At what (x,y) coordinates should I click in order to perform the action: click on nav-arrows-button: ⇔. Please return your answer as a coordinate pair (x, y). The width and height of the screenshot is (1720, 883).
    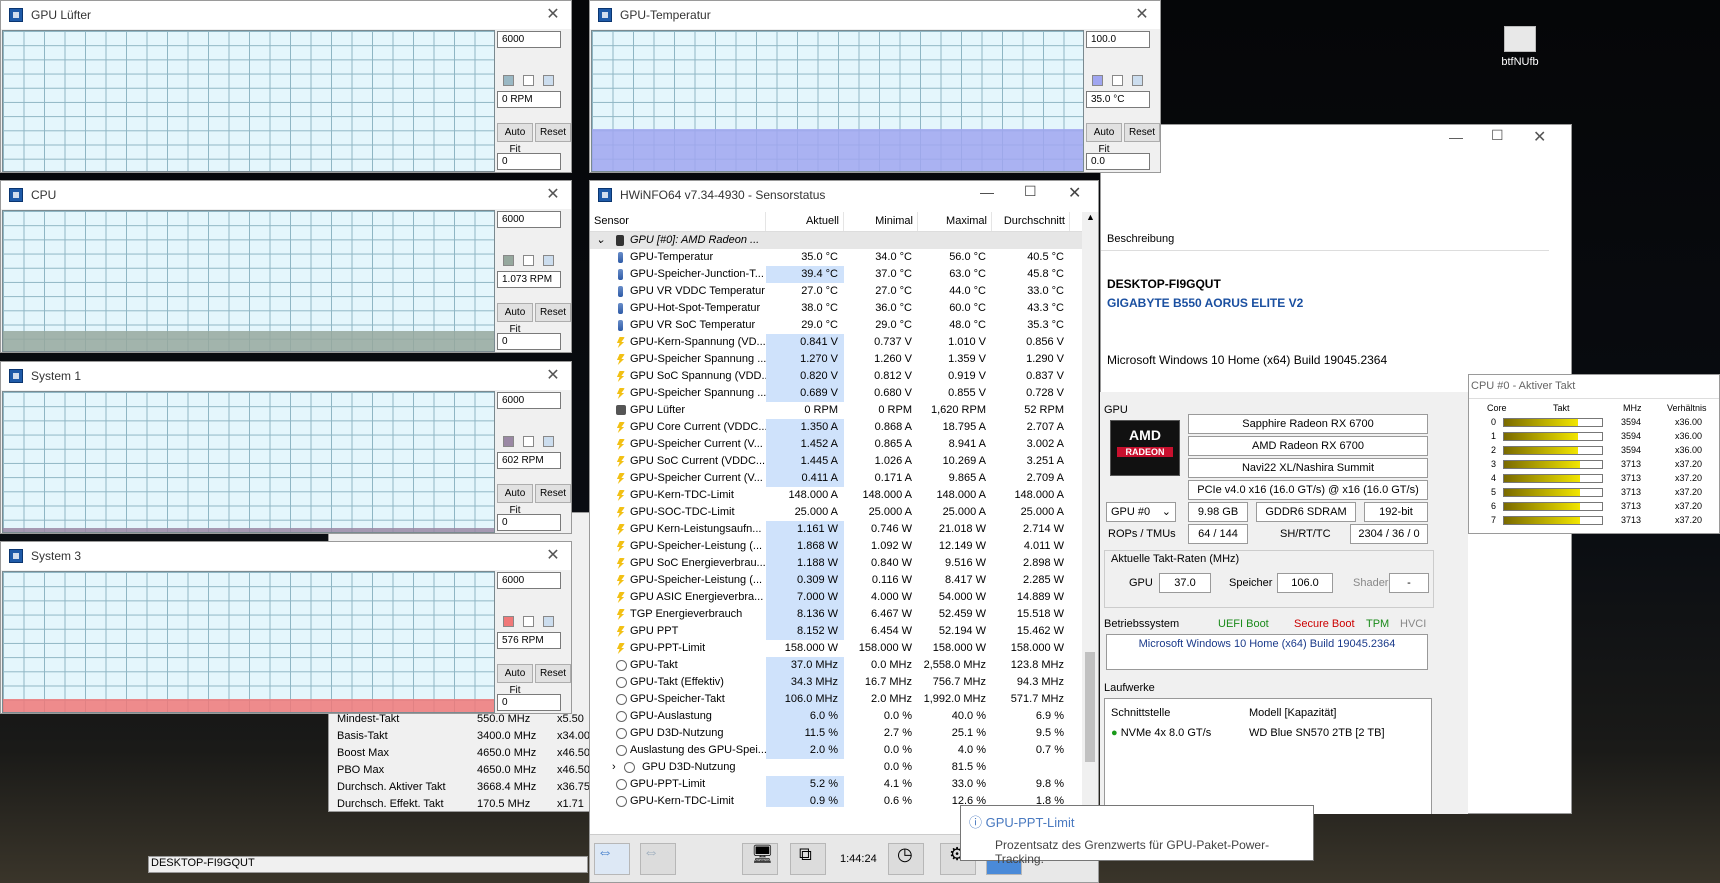
    Looking at the image, I should click on (612, 859).